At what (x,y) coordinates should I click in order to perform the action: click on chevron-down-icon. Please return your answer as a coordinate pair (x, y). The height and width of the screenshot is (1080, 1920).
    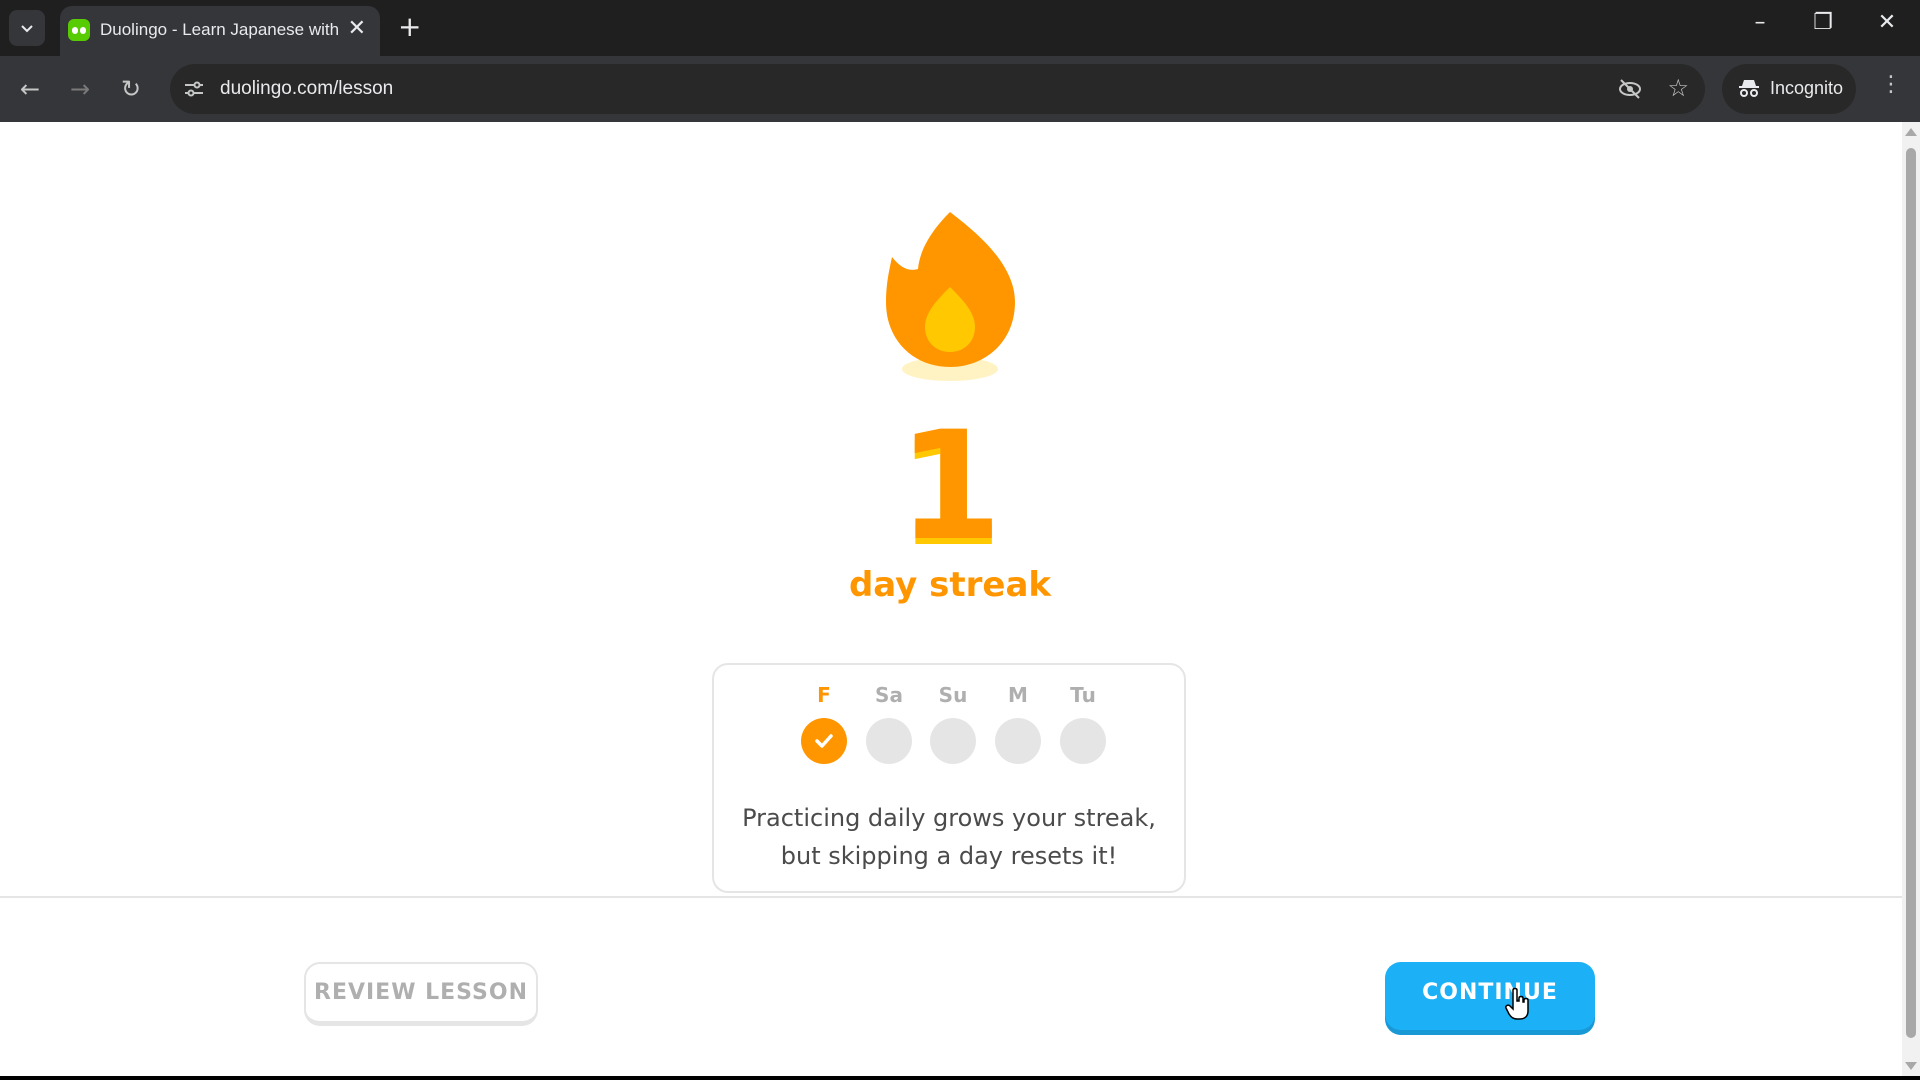
    Looking at the image, I should click on (27, 29).